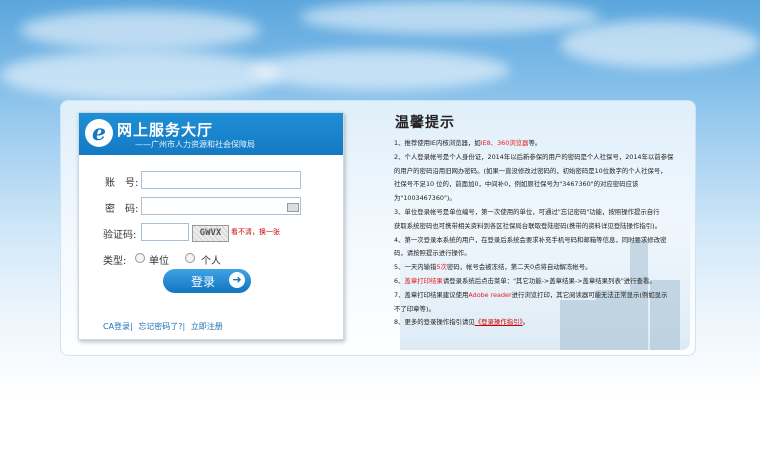  What do you see at coordinates (203, 282) in the screenshot?
I see `login-button-label: 登录` at bounding box center [203, 282].